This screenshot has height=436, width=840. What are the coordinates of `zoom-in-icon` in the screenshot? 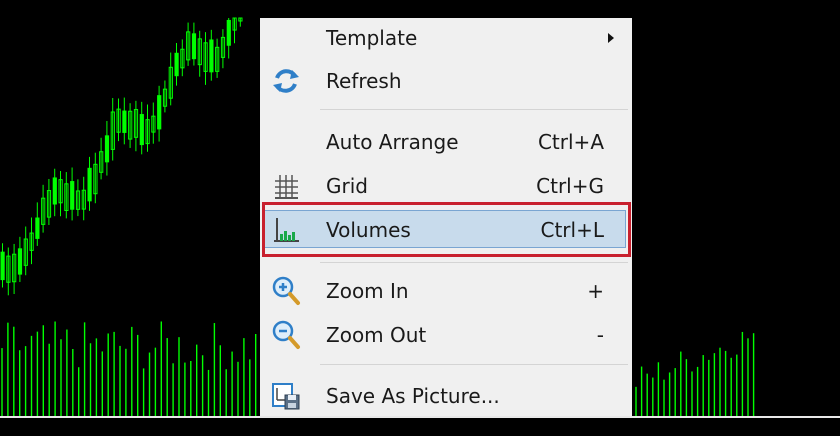 It's located at (286, 291).